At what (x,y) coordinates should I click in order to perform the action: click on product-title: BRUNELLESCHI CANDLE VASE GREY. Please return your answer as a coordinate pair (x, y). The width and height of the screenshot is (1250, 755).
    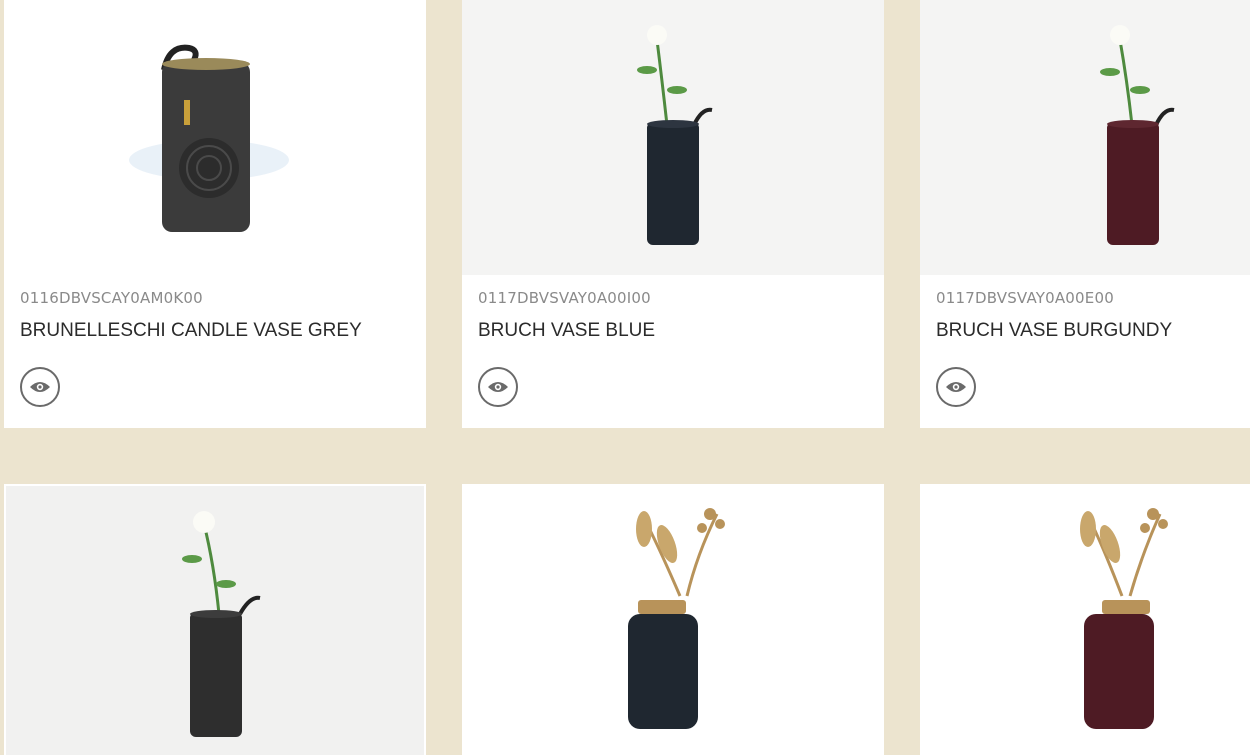
    Looking at the image, I should click on (191, 331).